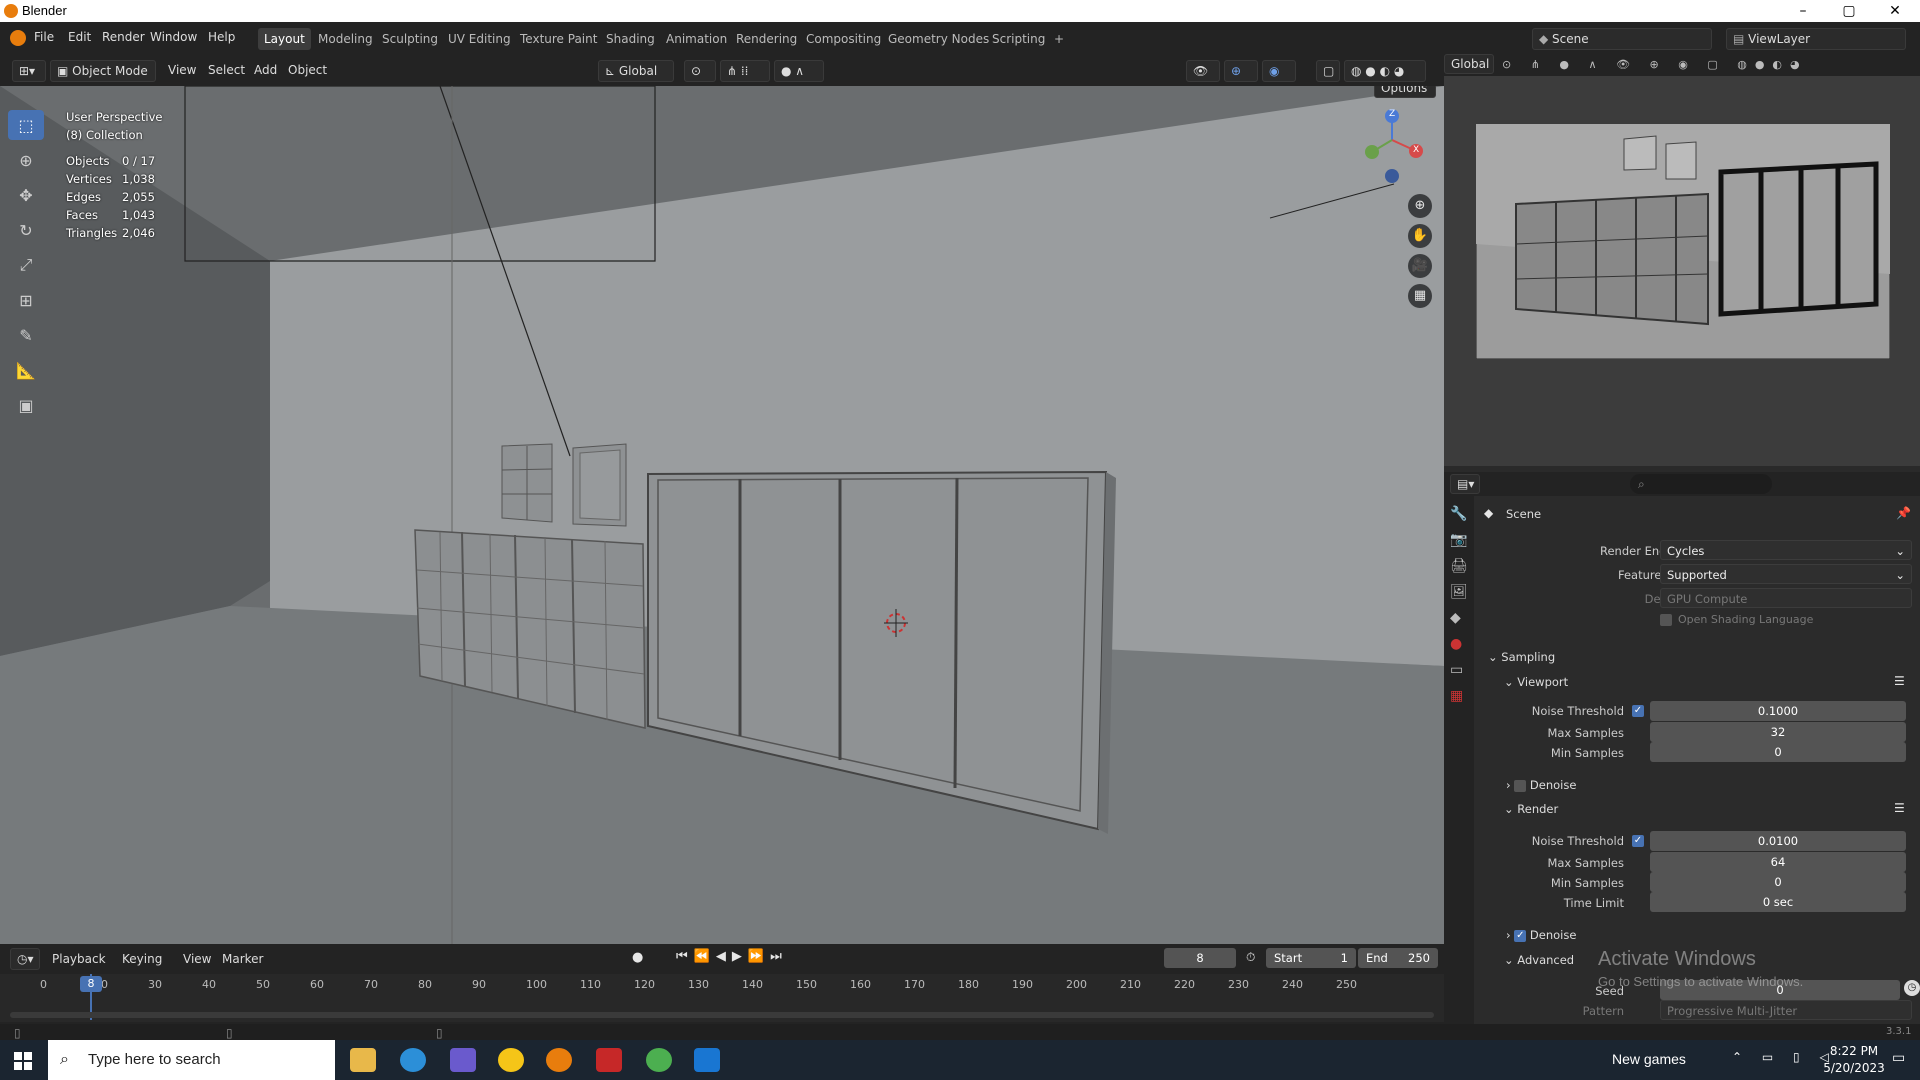  Describe the element at coordinates (1854, 1051) in the screenshot. I see `clock-time: 8:22 PM` at that location.